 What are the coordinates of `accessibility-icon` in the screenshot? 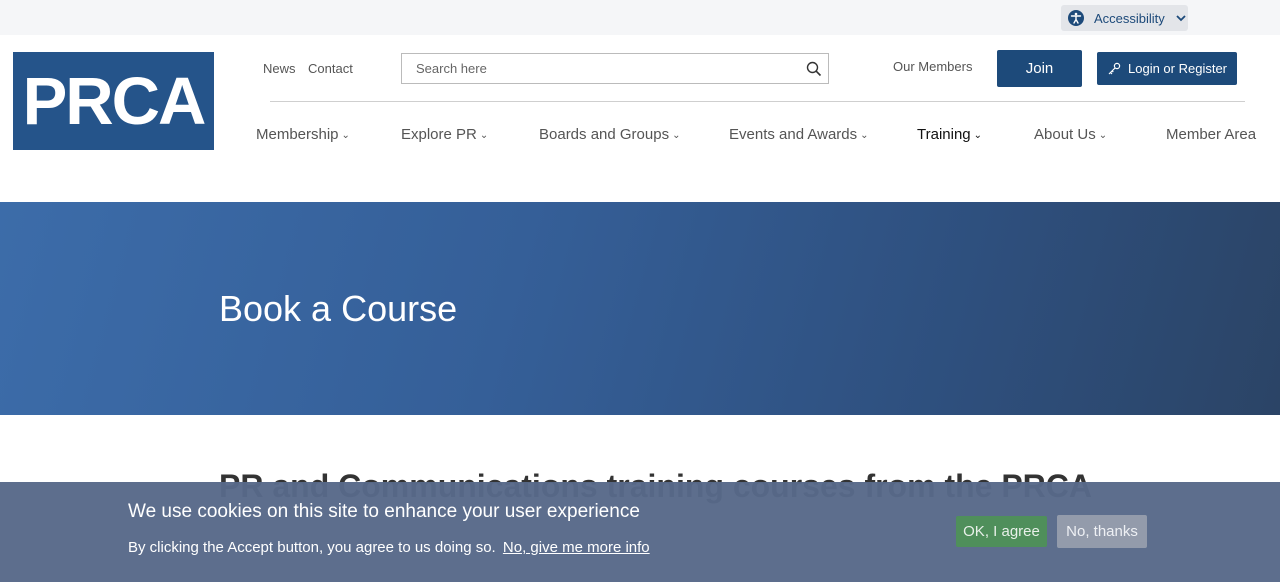 It's located at (1076, 18).